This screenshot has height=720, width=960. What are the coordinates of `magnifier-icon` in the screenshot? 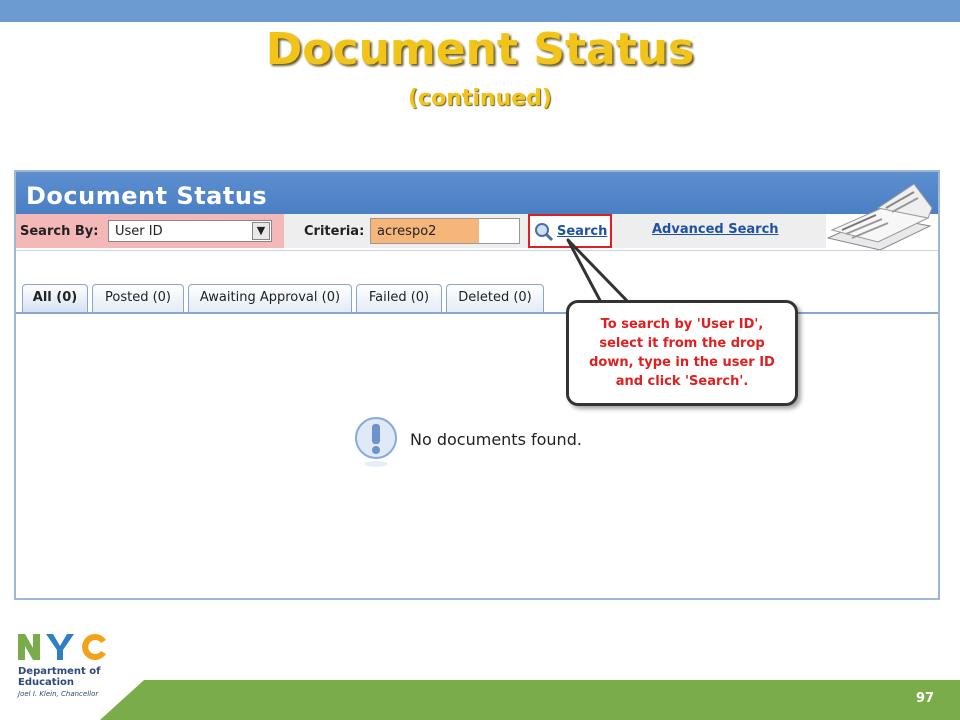 It's located at (544, 232).